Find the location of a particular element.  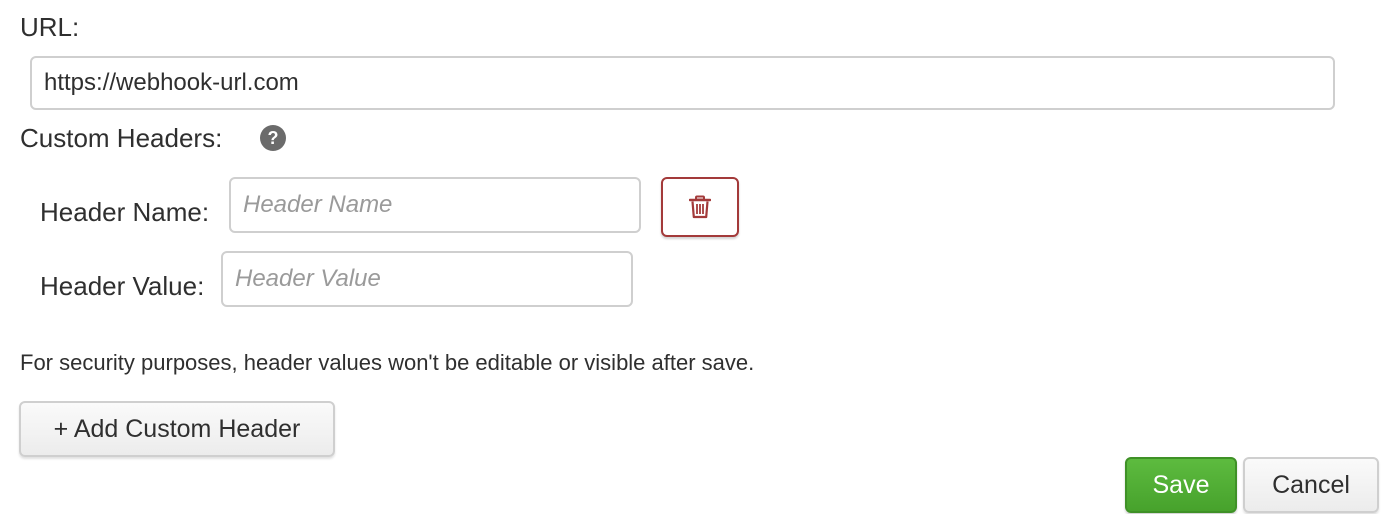

cancel-button: Cancel is located at coordinates (1311, 485).